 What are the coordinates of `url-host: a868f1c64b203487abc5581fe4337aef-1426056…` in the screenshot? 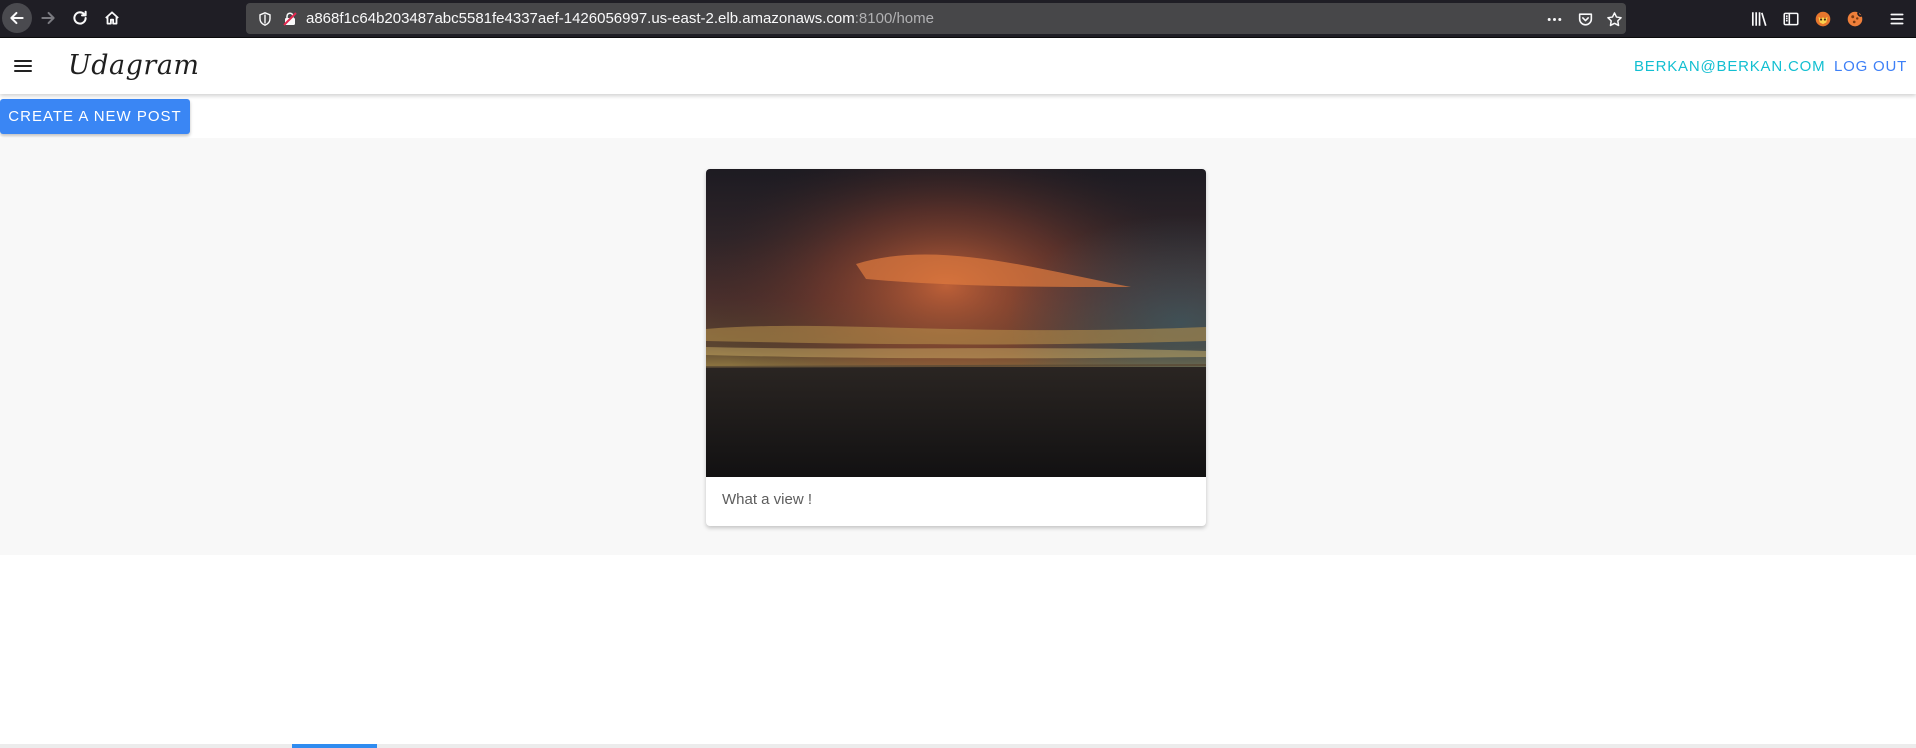 It's located at (580, 18).